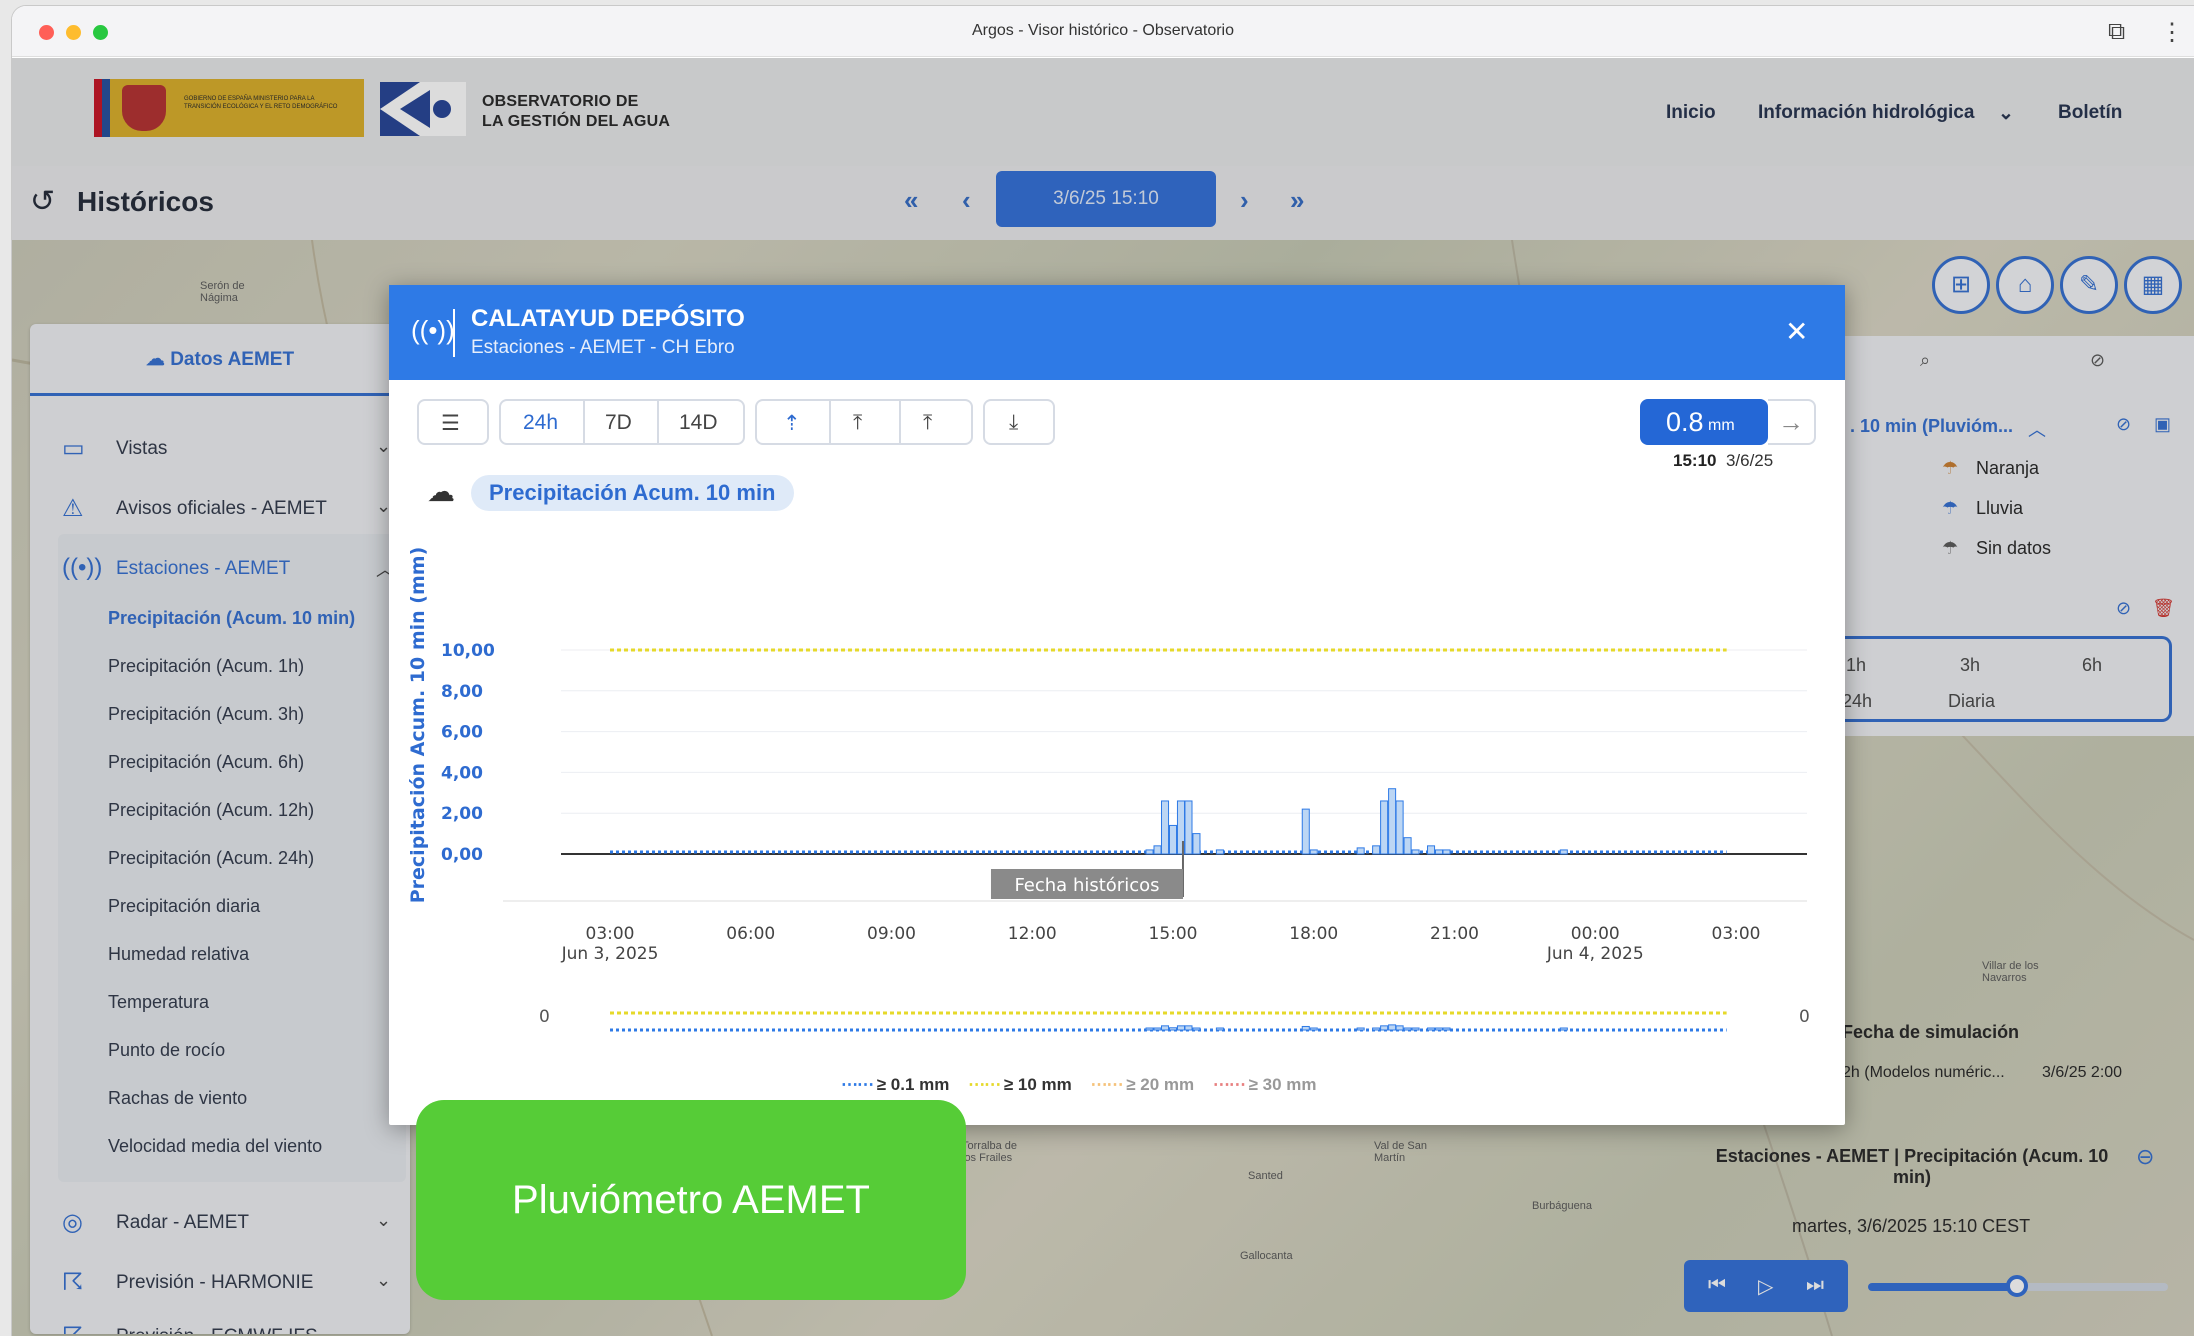 This screenshot has width=2194, height=1336. Describe the element at coordinates (1283, 1084) in the screenshot. I see `legend-label-30: ≥ 30 mm` at that location.